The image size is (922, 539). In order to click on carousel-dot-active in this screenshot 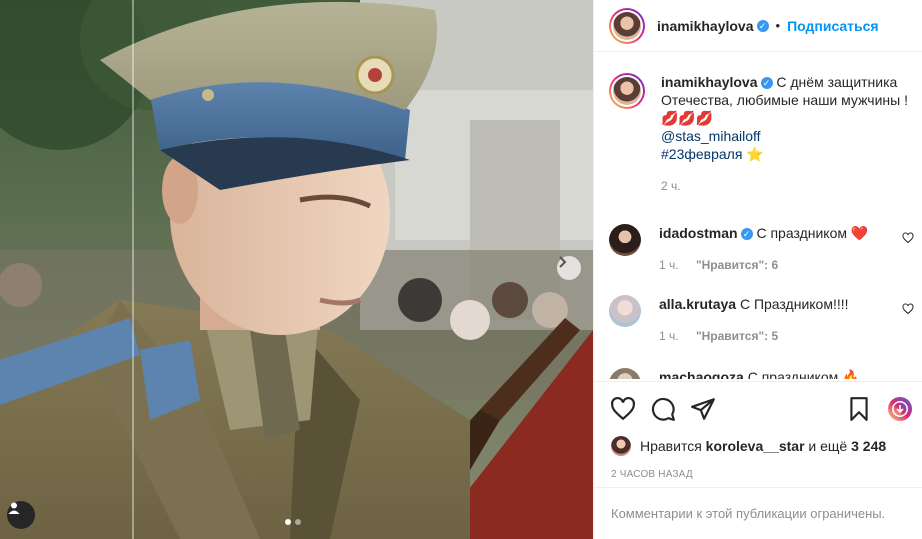, I will do `click(288, 522)`.